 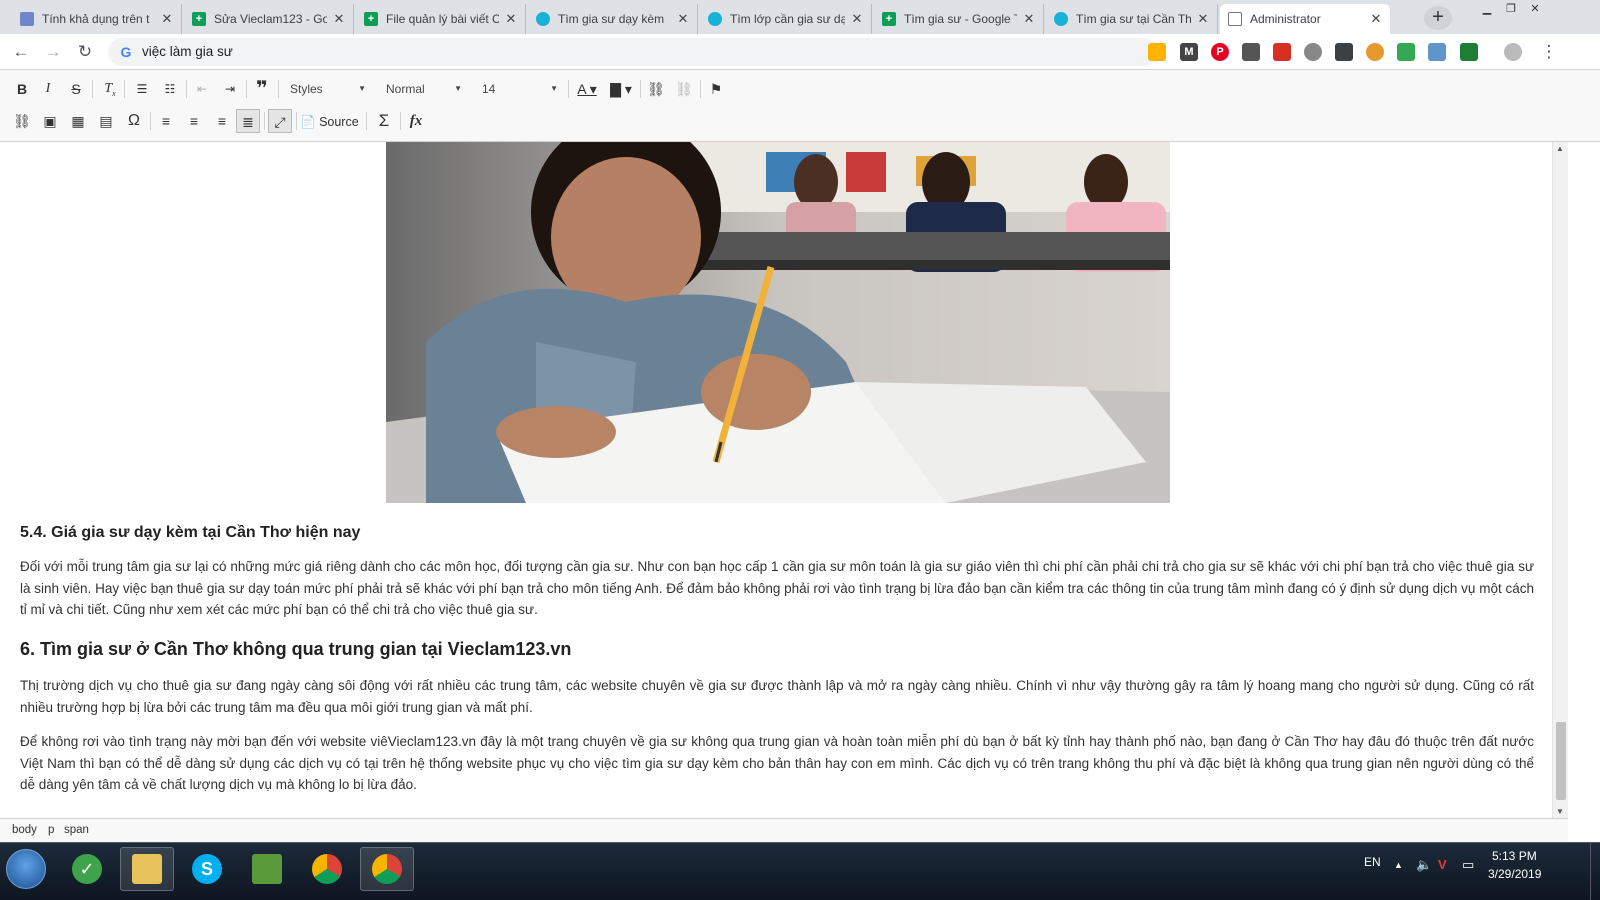 What do you see at coordinates (621, 89) in the screenshot?
I see `background-color-button: ▇ ▾` at bounding box center [621, 89].